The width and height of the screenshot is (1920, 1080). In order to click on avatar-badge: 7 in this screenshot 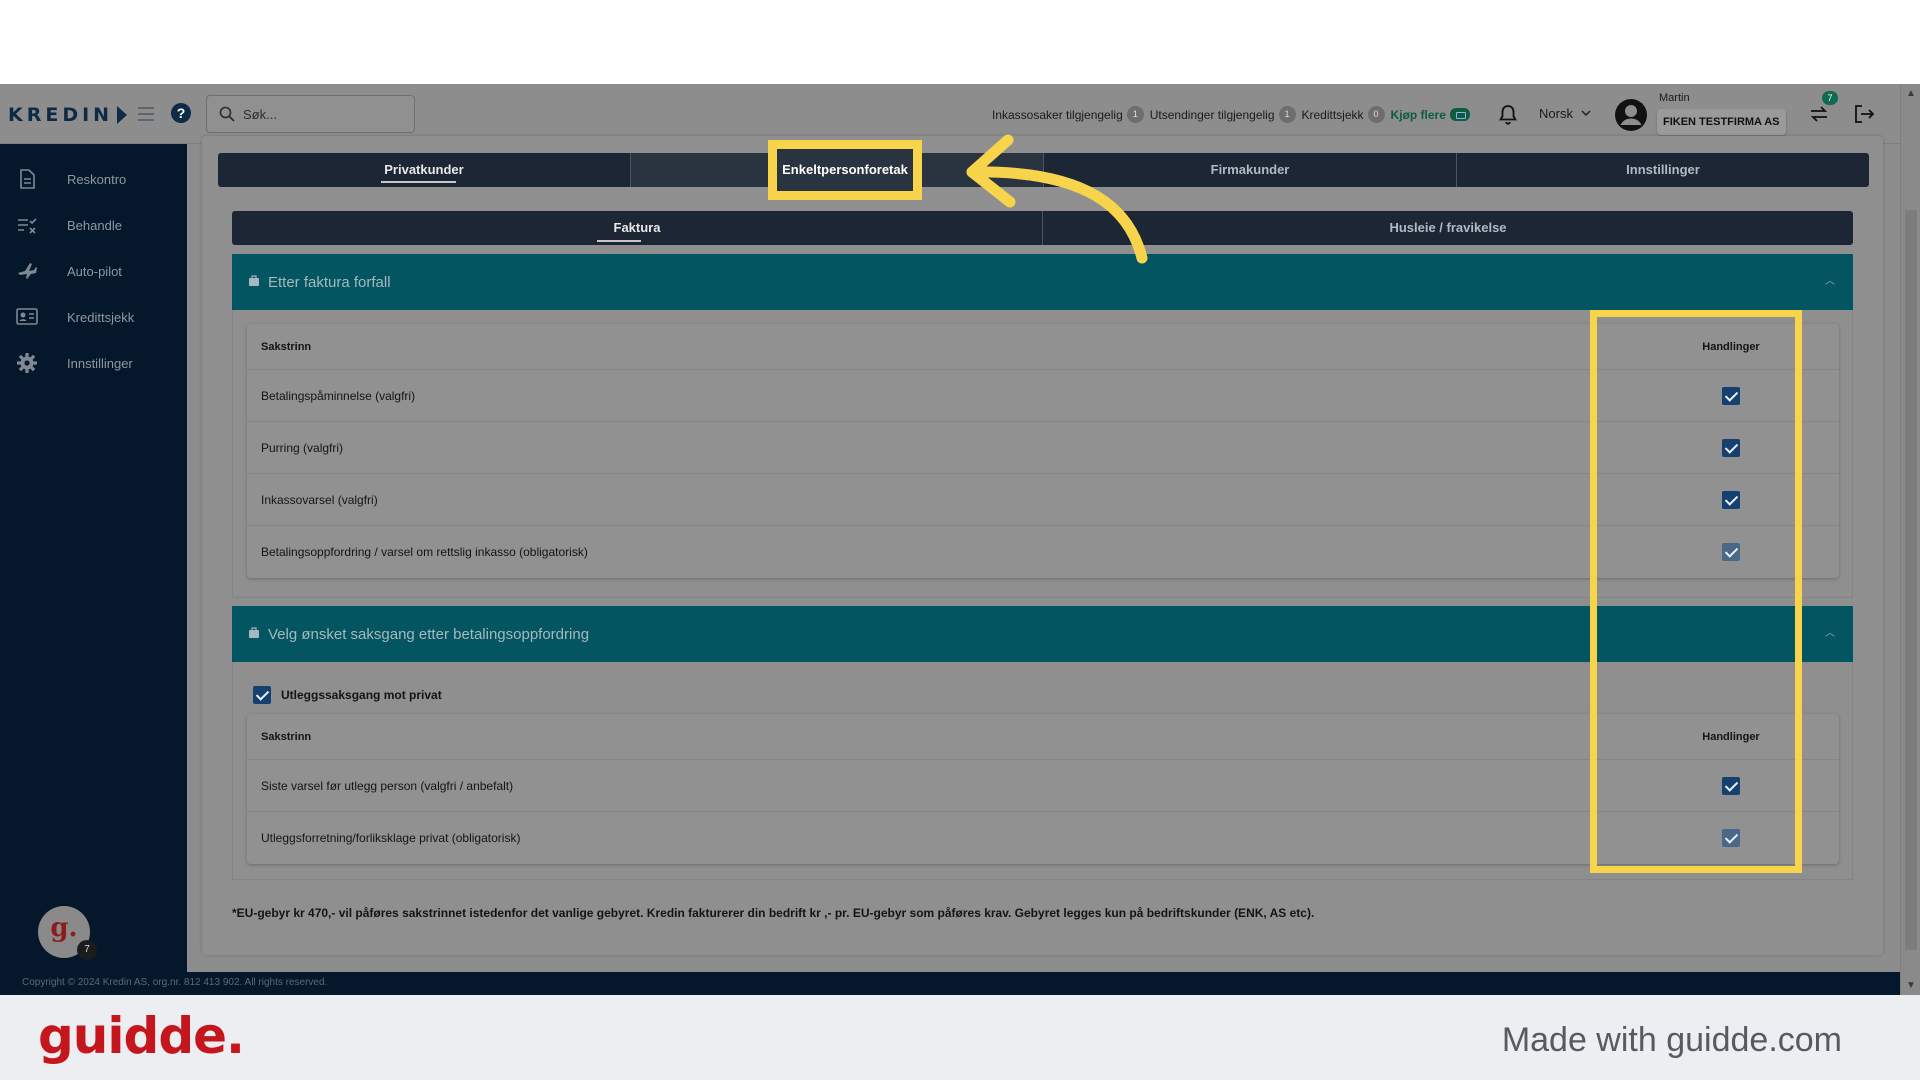, I will do `click(87, 950)`.